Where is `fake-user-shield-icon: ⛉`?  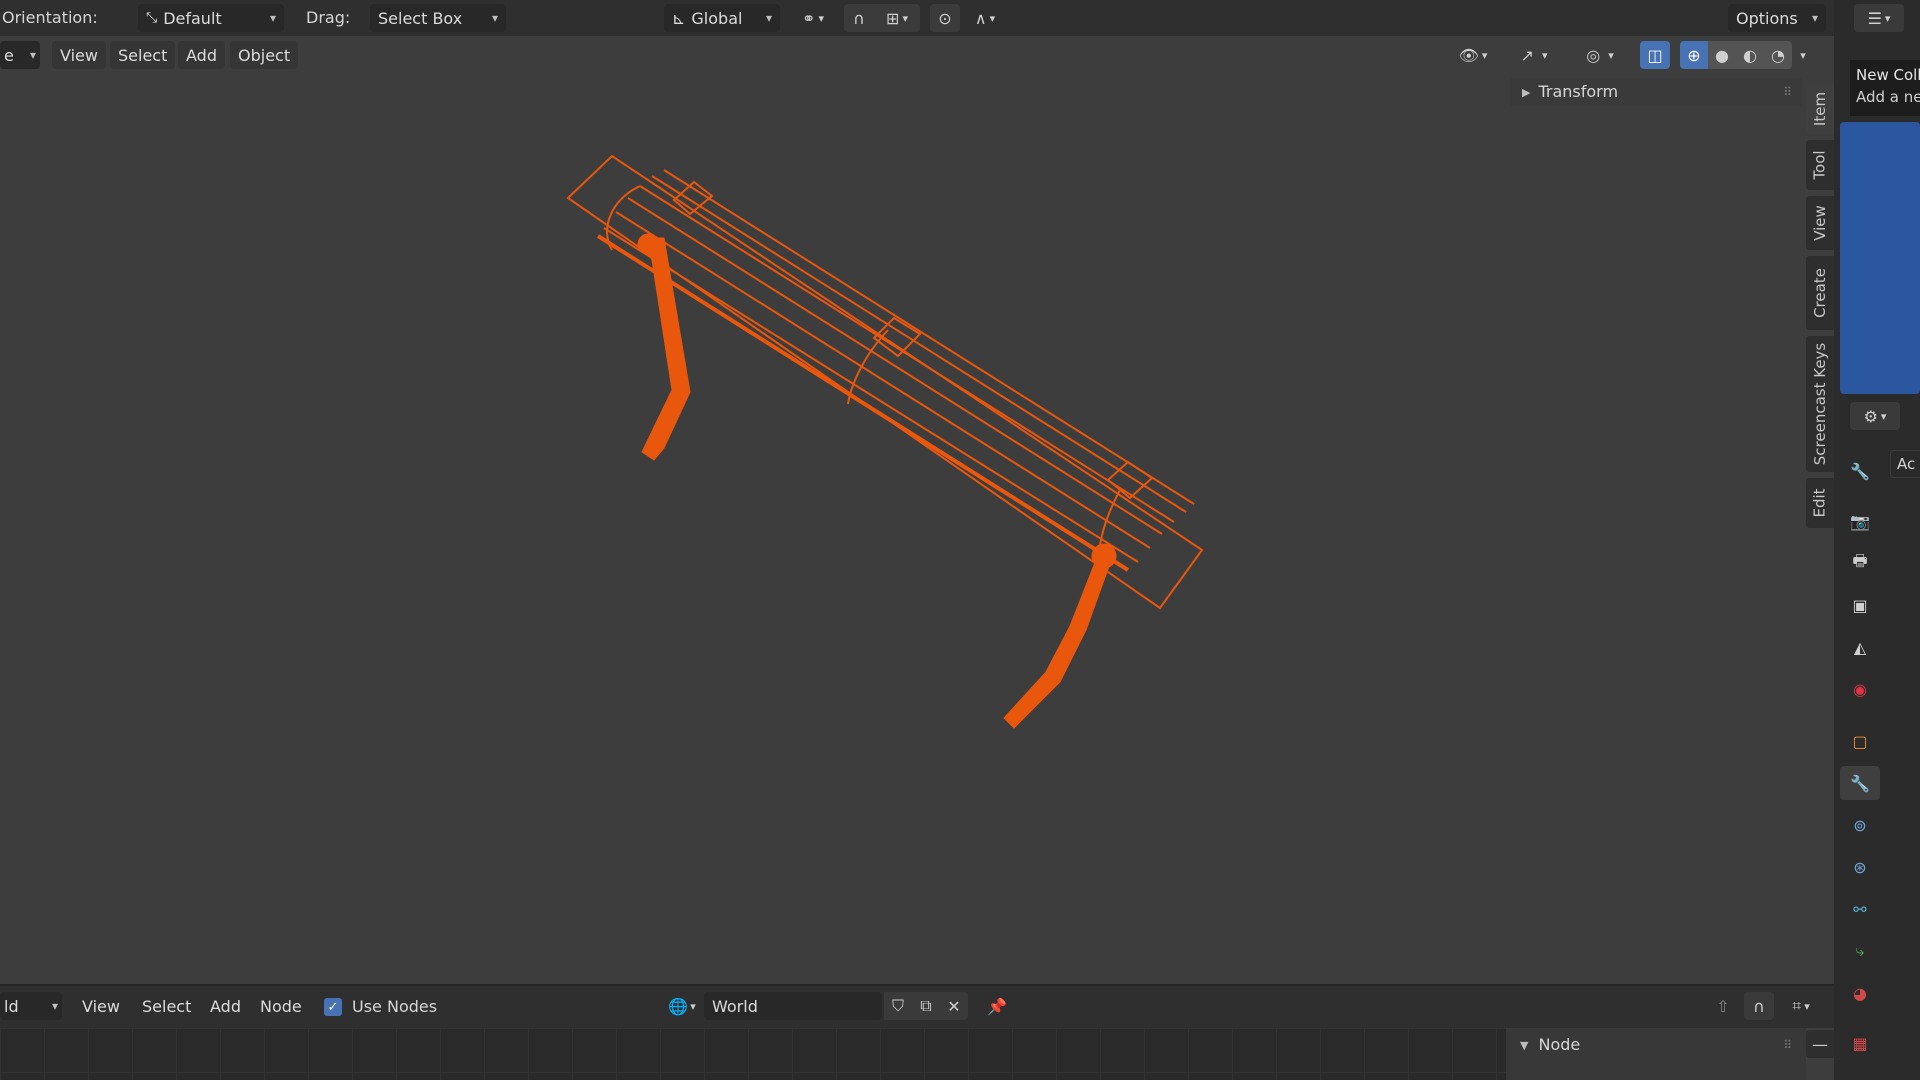
fake-user-shield-icon: ⛉ is located at coordinates (897, 1005).